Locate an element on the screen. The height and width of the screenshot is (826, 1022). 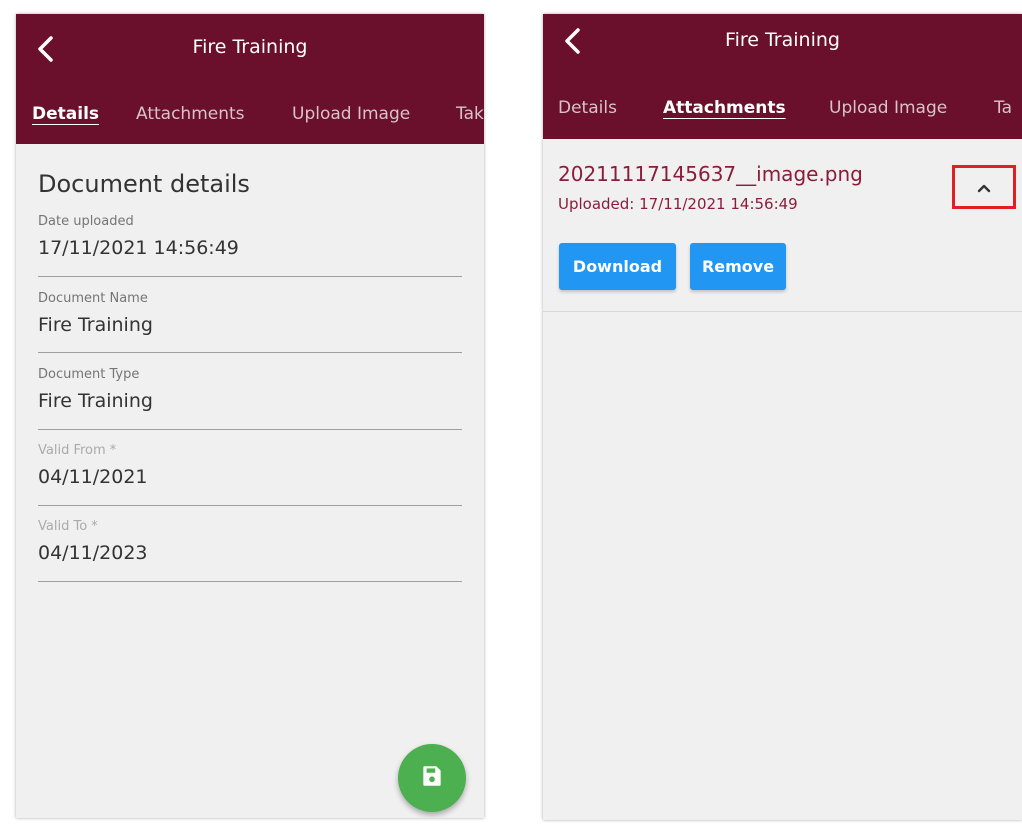
divider is located at coordinates (782, 311).